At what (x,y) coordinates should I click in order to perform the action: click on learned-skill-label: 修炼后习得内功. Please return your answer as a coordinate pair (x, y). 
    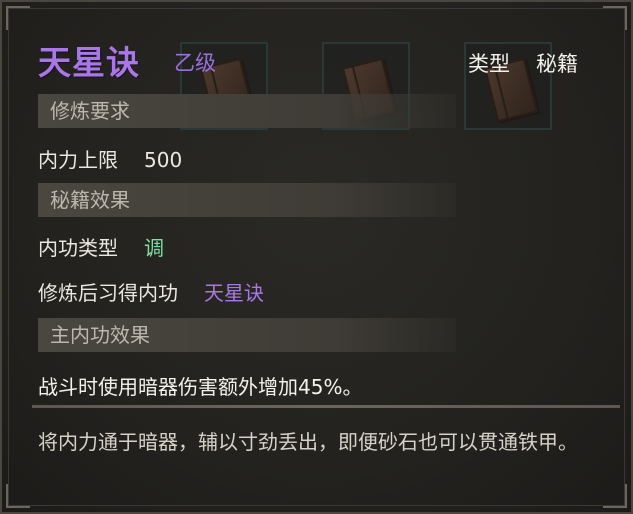
    Looking at the image, I should click on (108, 293).